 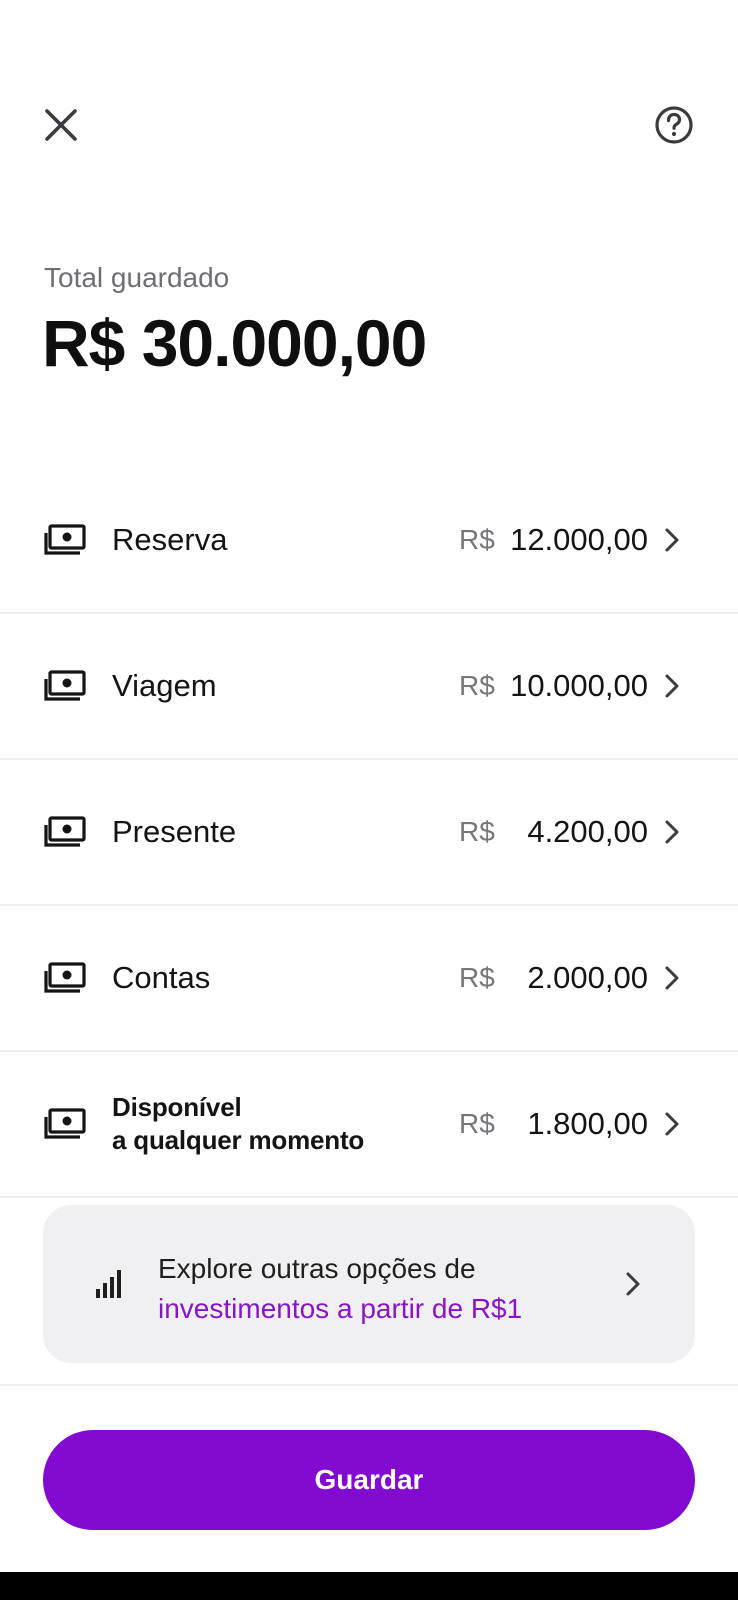 I want to click on box-row-reserva: Reserva R$ 12.000,00, so click(x=369, y=541).